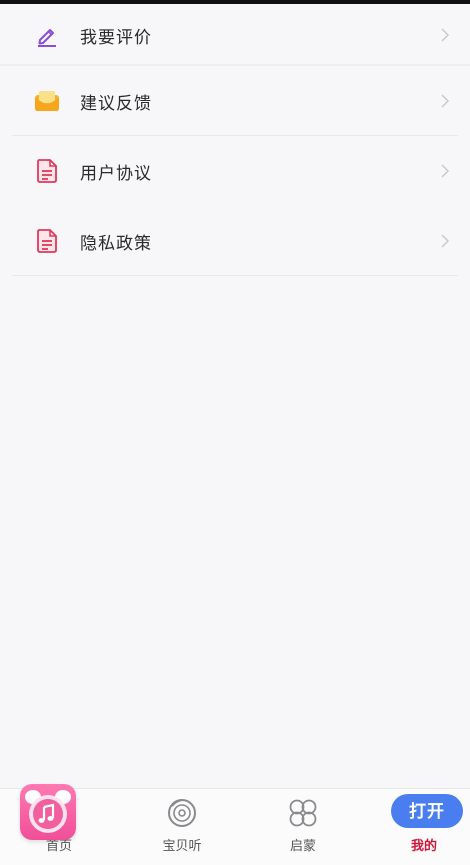  What do you see at coordinates (47, 101) in the screenshot?
I see `envelope-icon` at bounding box center [47, 101].